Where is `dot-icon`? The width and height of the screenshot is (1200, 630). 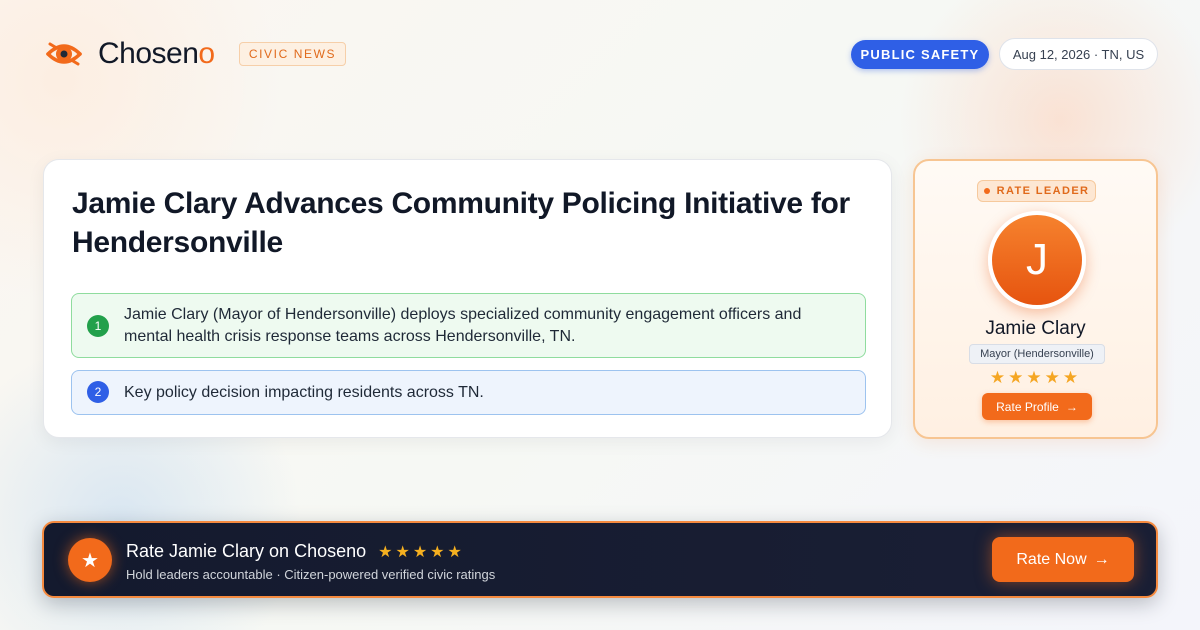
dot-icon is located at coordinates (986, 191).